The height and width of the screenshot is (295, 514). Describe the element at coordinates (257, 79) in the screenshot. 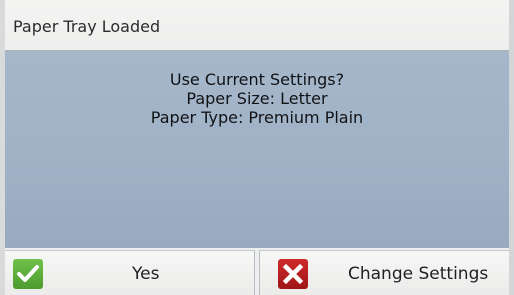

I see `prompt-question: Use Current Settings?` at that location.